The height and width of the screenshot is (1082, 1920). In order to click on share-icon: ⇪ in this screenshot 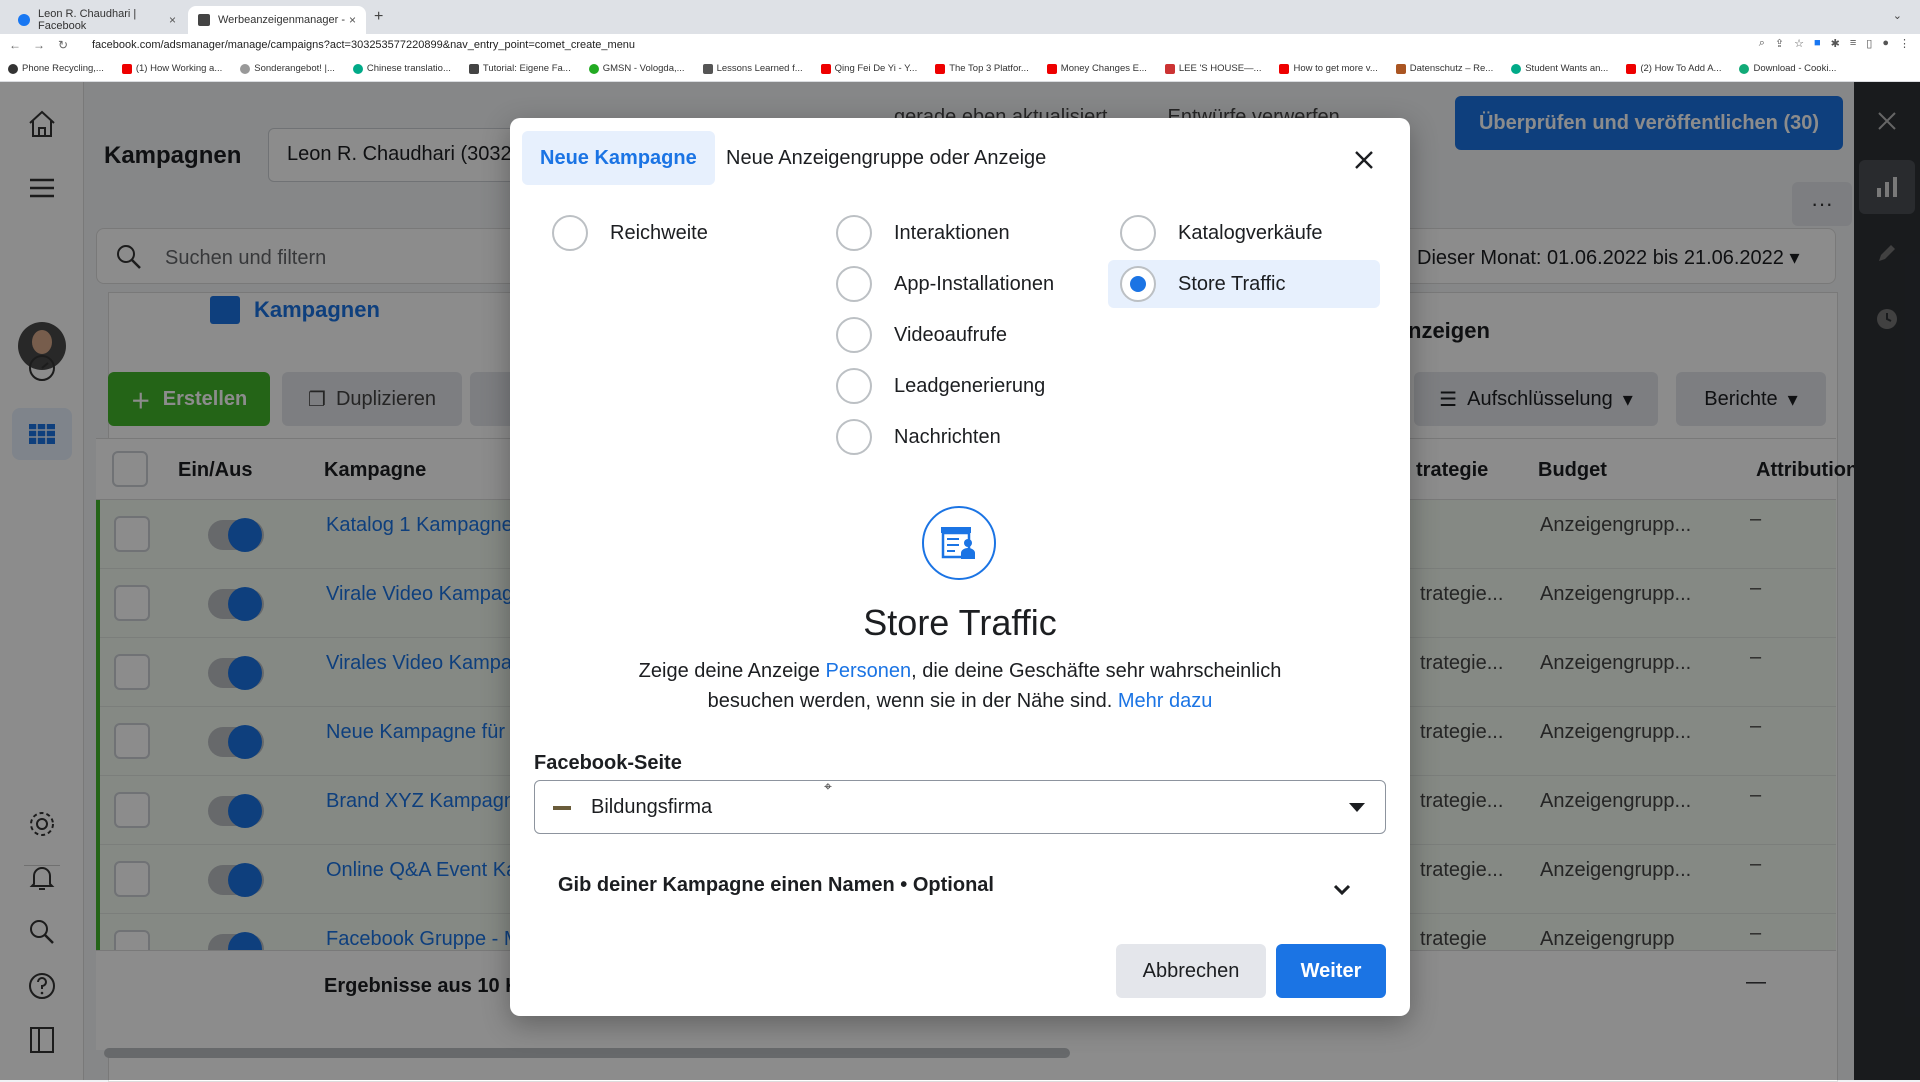, I will do `click(1779, 43)`.